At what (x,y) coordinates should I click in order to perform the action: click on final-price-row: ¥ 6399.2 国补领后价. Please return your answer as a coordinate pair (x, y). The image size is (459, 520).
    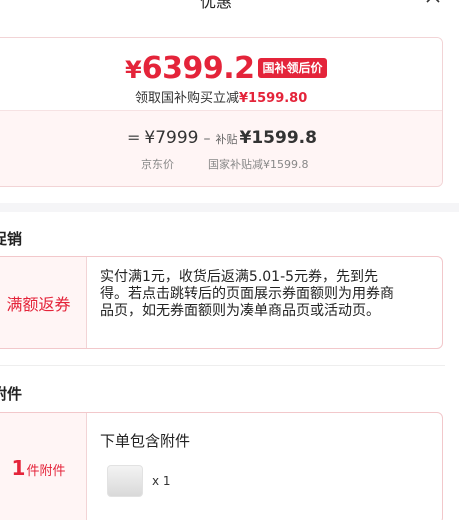
    Looking at the image, I should click on (226, 68).